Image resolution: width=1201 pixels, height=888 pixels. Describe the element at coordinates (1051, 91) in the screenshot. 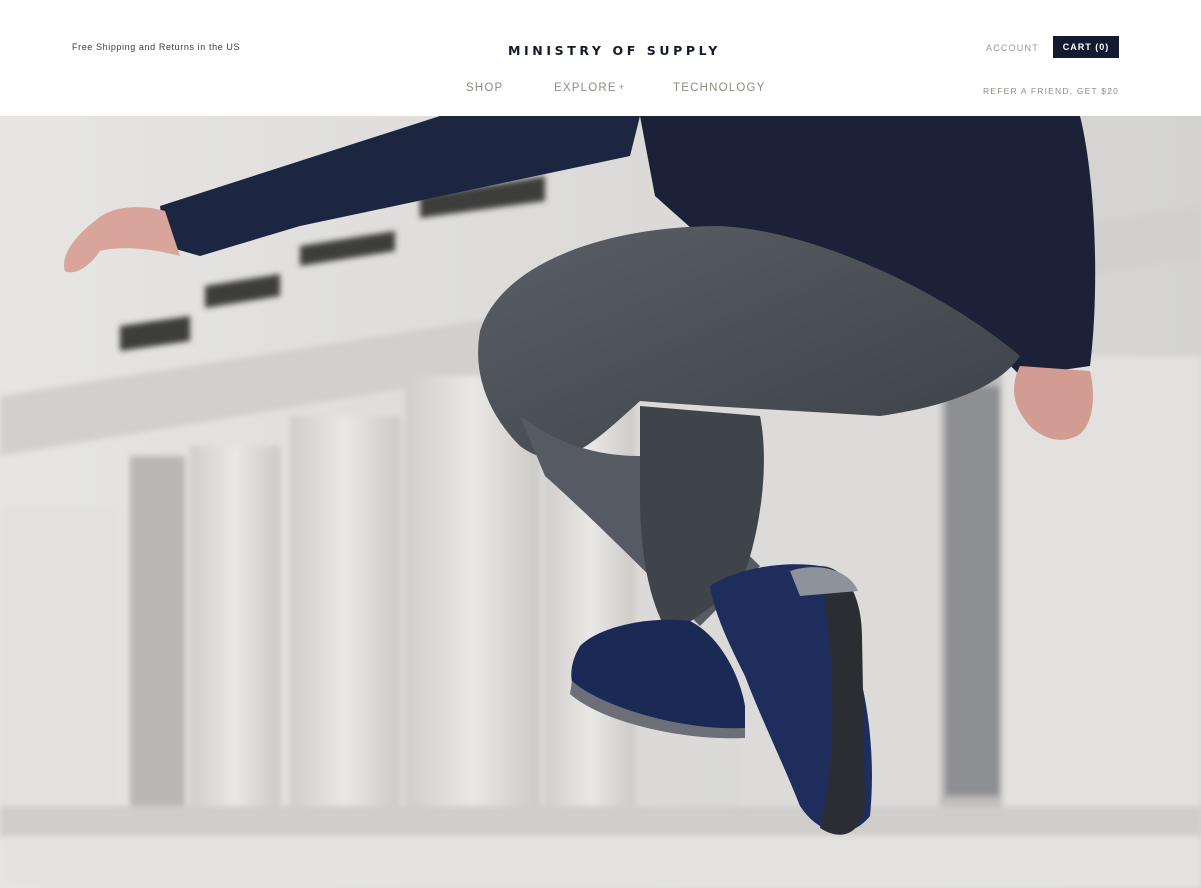

I see `refer-friend-link: REFER A FRIEND, GET $20` at that location.